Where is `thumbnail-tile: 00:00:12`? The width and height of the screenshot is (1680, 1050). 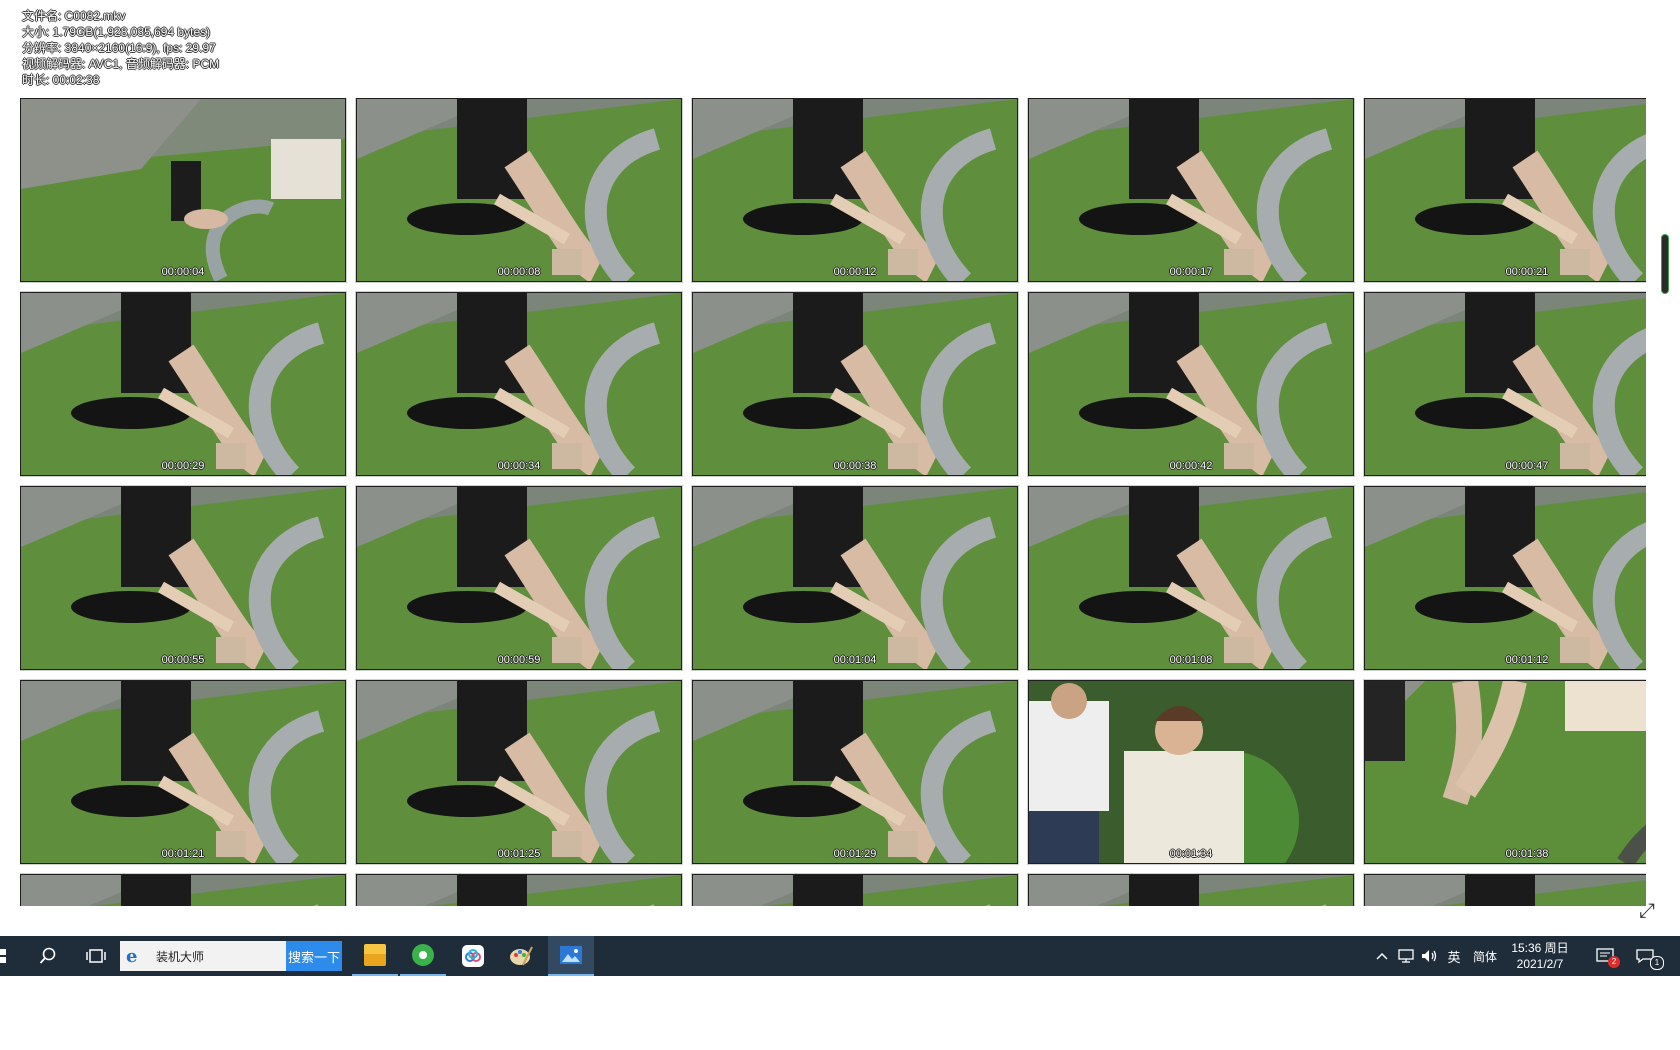
thumbnail-tile: 00:00:12 is located at coordinates (855, 190).